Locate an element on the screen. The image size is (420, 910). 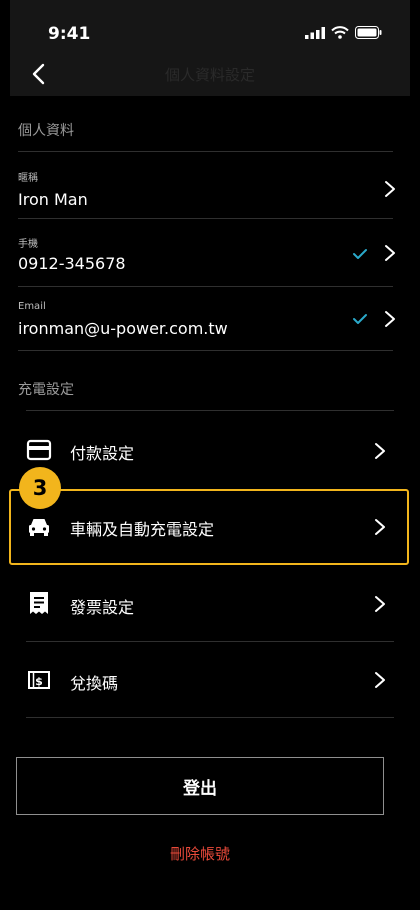
section-title-charging: 充電設定 is located at coordinates (46, 390).